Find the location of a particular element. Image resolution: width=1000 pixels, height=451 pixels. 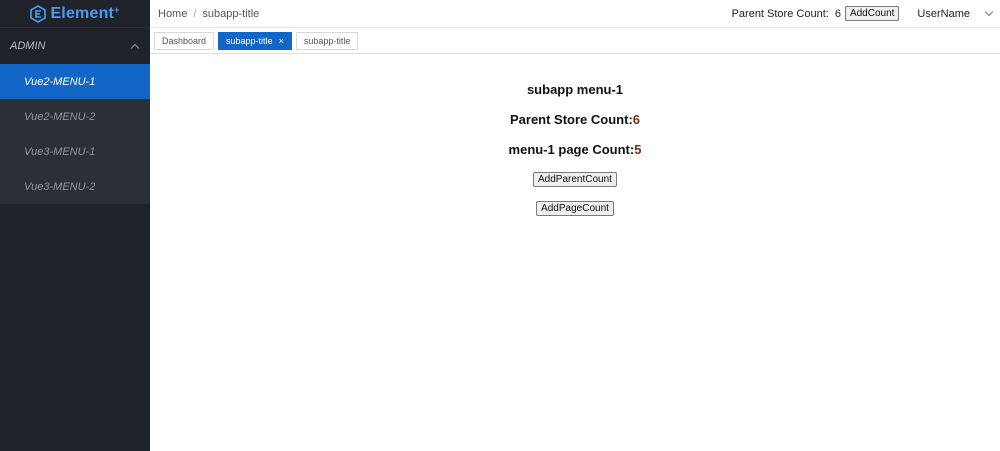

header-right: Parent Store Count: 6 AddCount UserName is located at coordinates (862, 13).